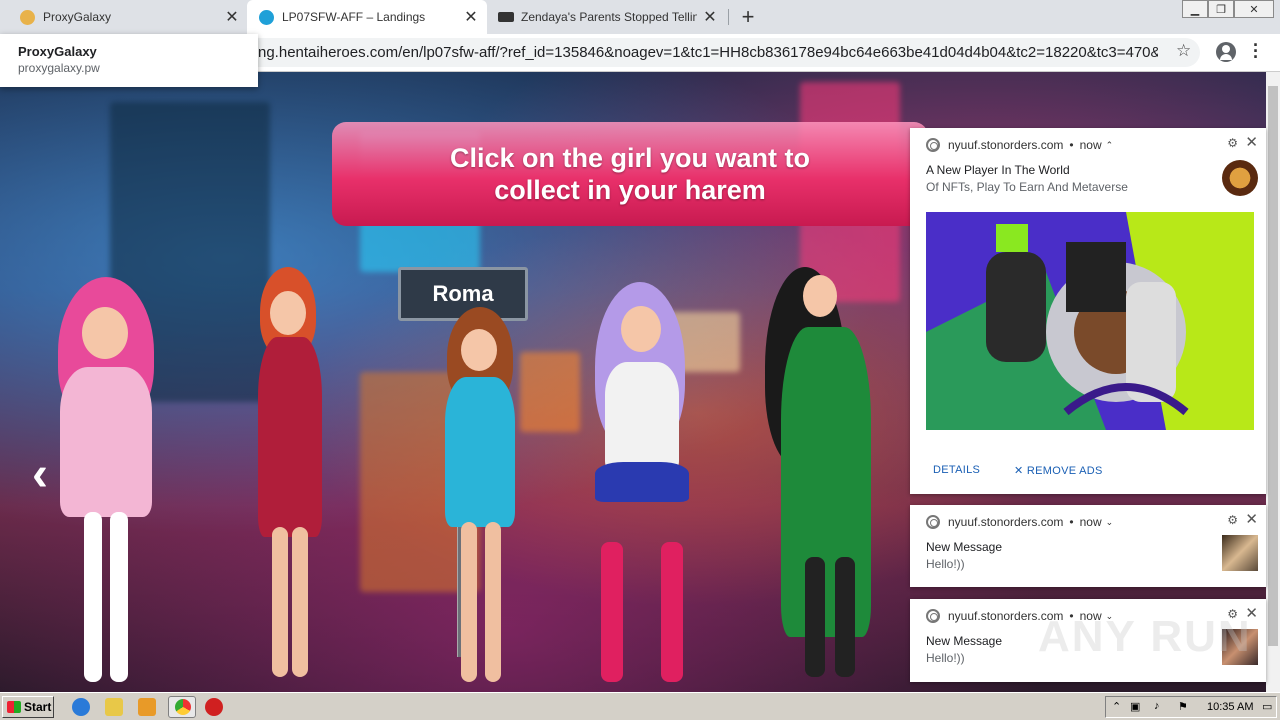 This screenshot has height=720, width=1280. What do you see at coordinates (1195, 9) in the screenshot?
I see `minimize-button: ▁` at bounding box center [1195, 9].